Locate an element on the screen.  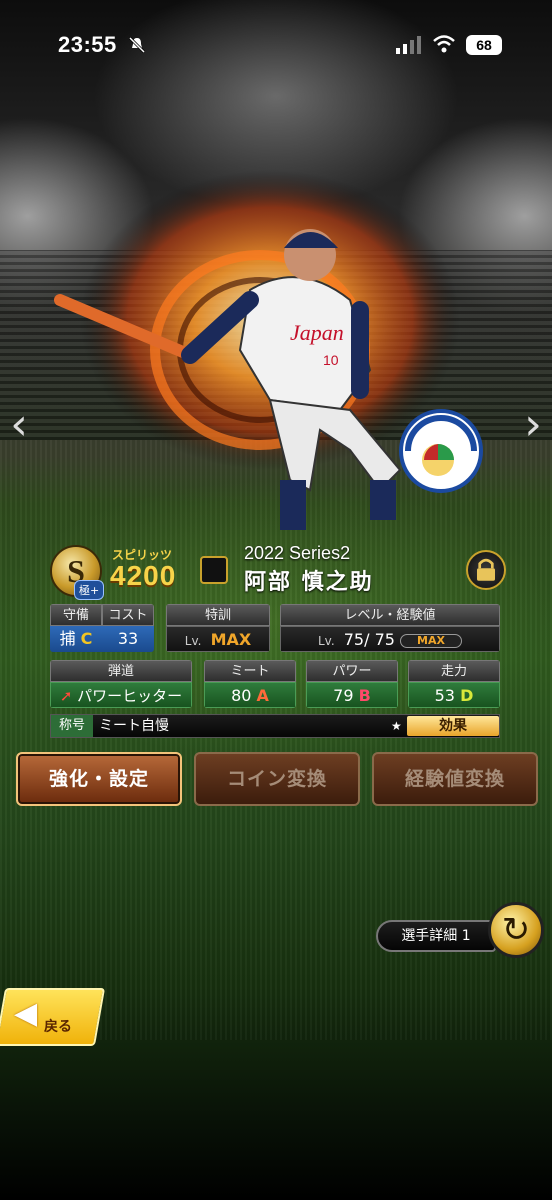
exp-bar: MAX is located at coordinates (431, 640).